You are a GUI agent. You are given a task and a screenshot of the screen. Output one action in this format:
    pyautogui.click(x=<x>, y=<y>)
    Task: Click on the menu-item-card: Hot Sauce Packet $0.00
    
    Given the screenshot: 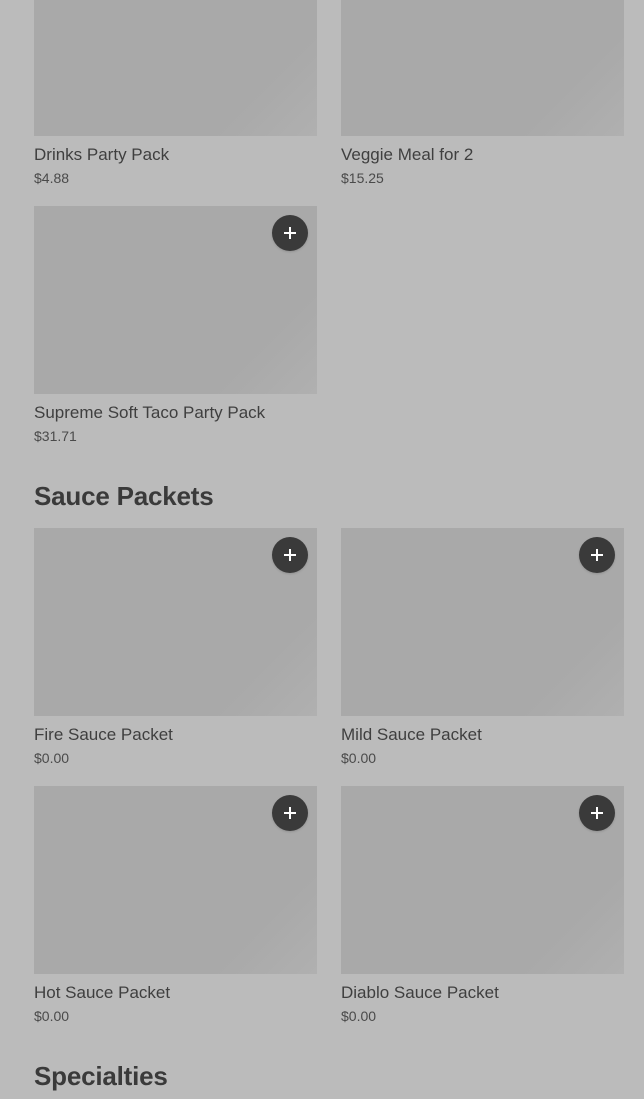 What is the action you would take?
    pyautogui.click(x=175, y=905)
    